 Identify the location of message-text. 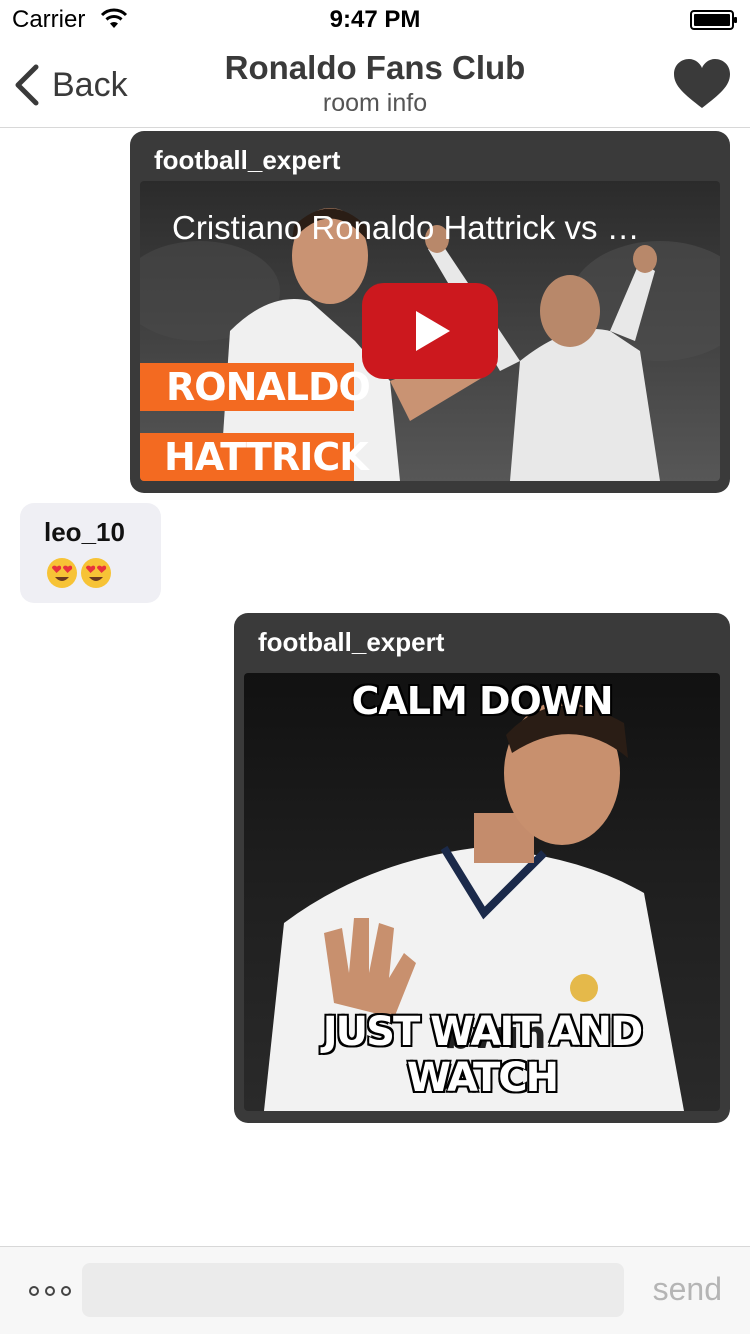
(79, 573).